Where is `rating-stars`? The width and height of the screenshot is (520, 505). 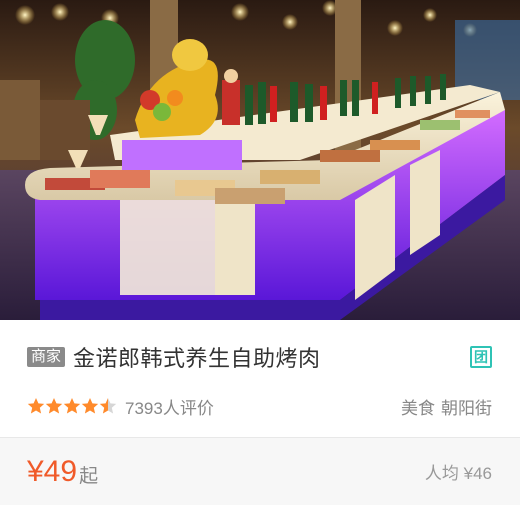 rating-stars is located at coordinates (72, 406).